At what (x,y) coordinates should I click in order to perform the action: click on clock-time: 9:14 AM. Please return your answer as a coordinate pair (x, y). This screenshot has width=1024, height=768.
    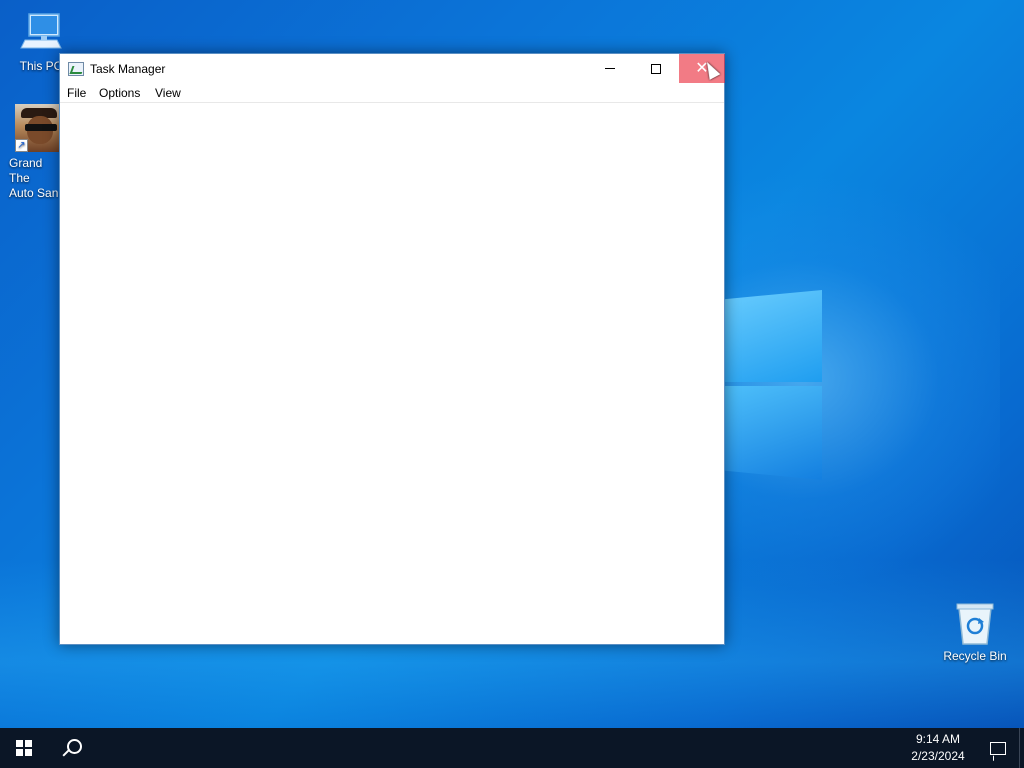
    Looking at the image, I should click on (938, 739).